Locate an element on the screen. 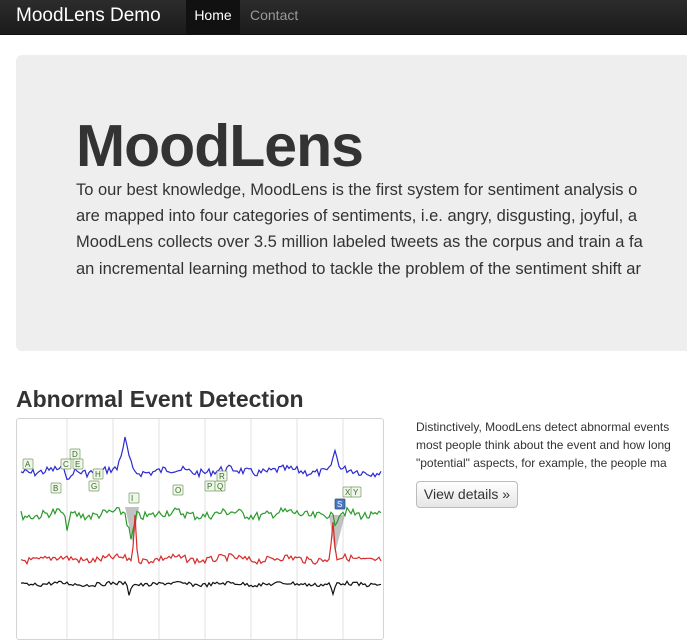  svg-text: X is located at coordinates (348, 492).